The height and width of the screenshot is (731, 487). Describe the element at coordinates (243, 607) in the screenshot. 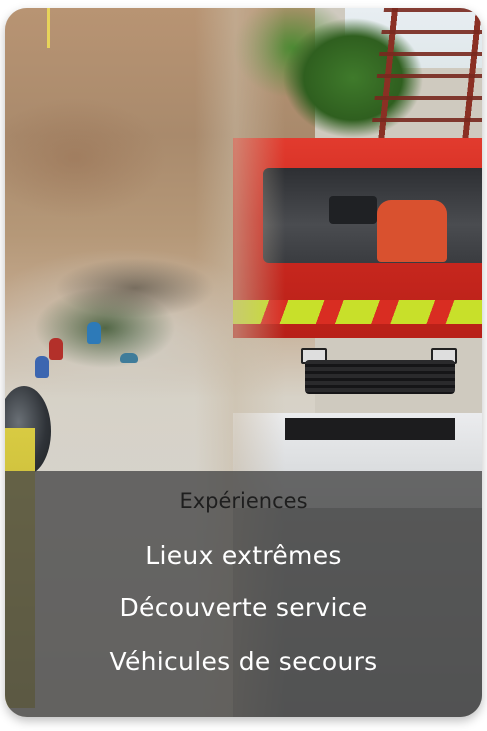

I see `menu-item-decouverte-service: Découverte service` at that location.